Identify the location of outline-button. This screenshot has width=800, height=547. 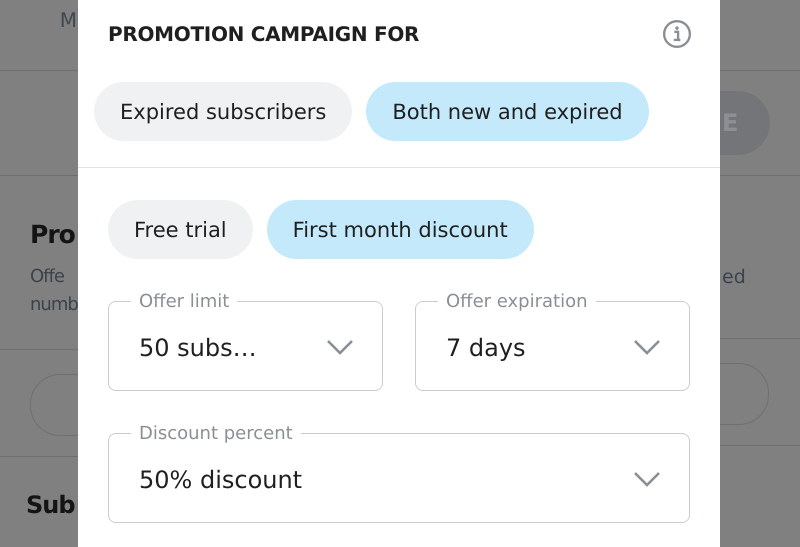
(744, 394).